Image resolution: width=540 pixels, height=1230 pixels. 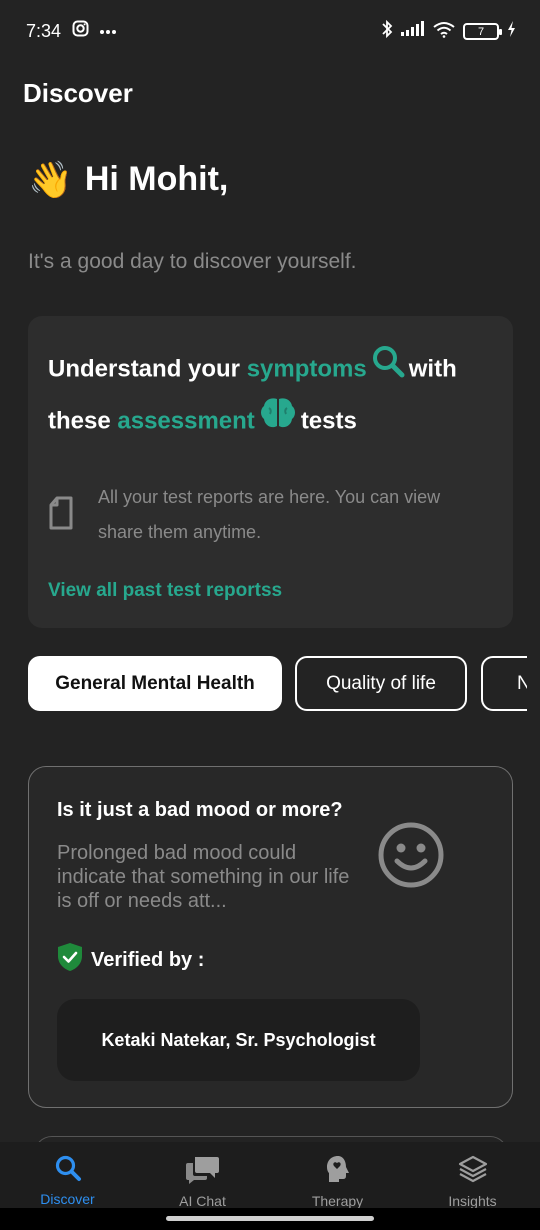 I want to click on nav-therapy: Therapy, so click(x=337, y=1175).